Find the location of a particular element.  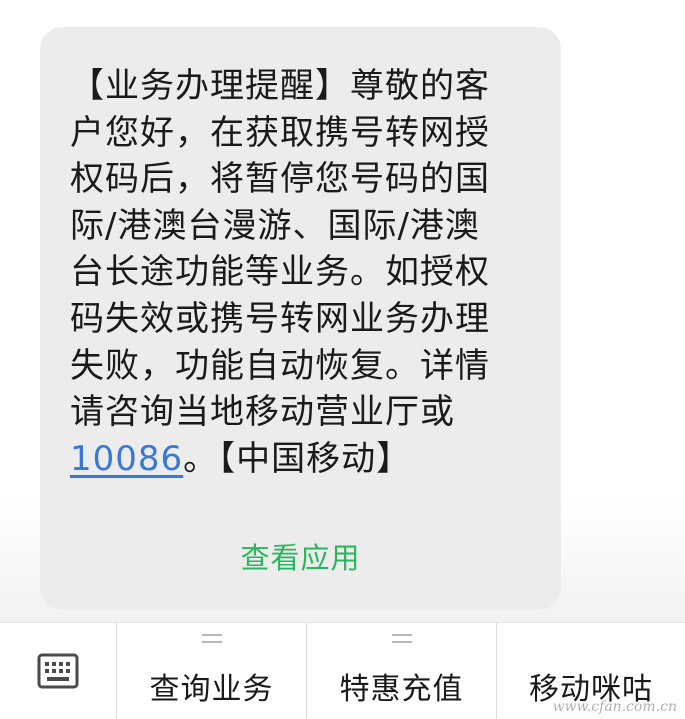

watermark: www.cfan.com.cn is located at coordinates (614, 707).